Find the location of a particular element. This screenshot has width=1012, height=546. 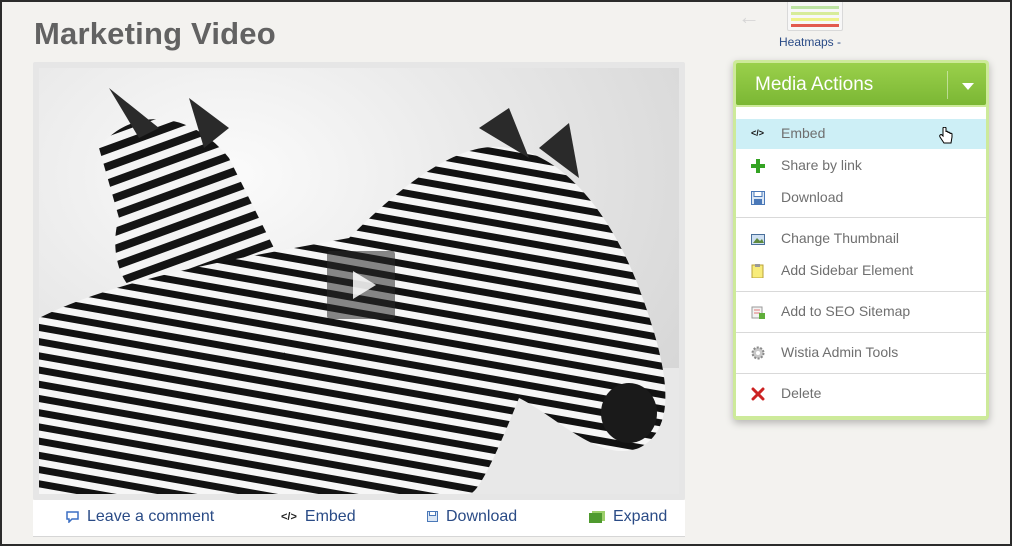

delete-icon is located at coordinates (758, 394).